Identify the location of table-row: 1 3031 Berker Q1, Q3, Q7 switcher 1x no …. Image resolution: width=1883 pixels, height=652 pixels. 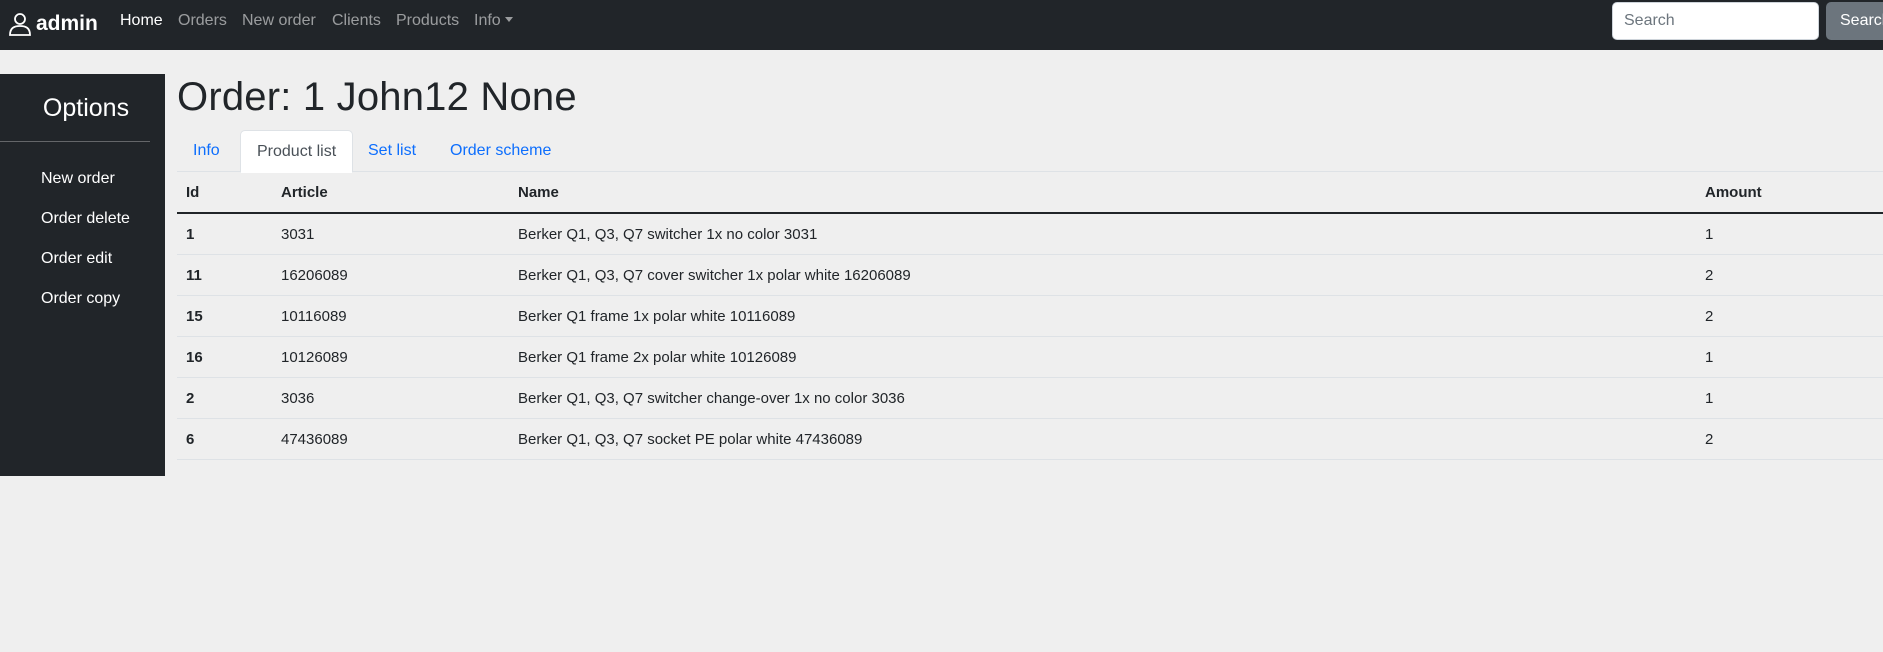
(1030, 234).